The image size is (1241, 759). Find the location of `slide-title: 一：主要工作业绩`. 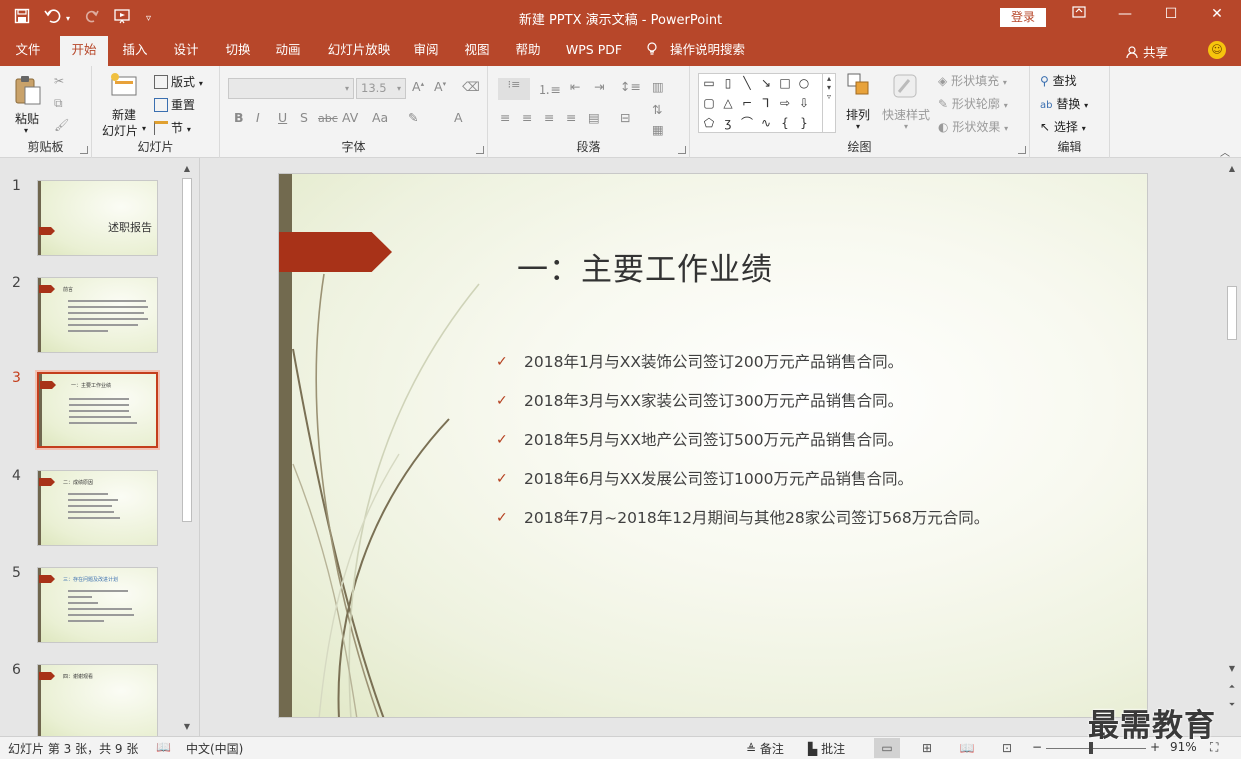

slide-title: 一：主要工作业绩 is located at coordinates (645, 266).